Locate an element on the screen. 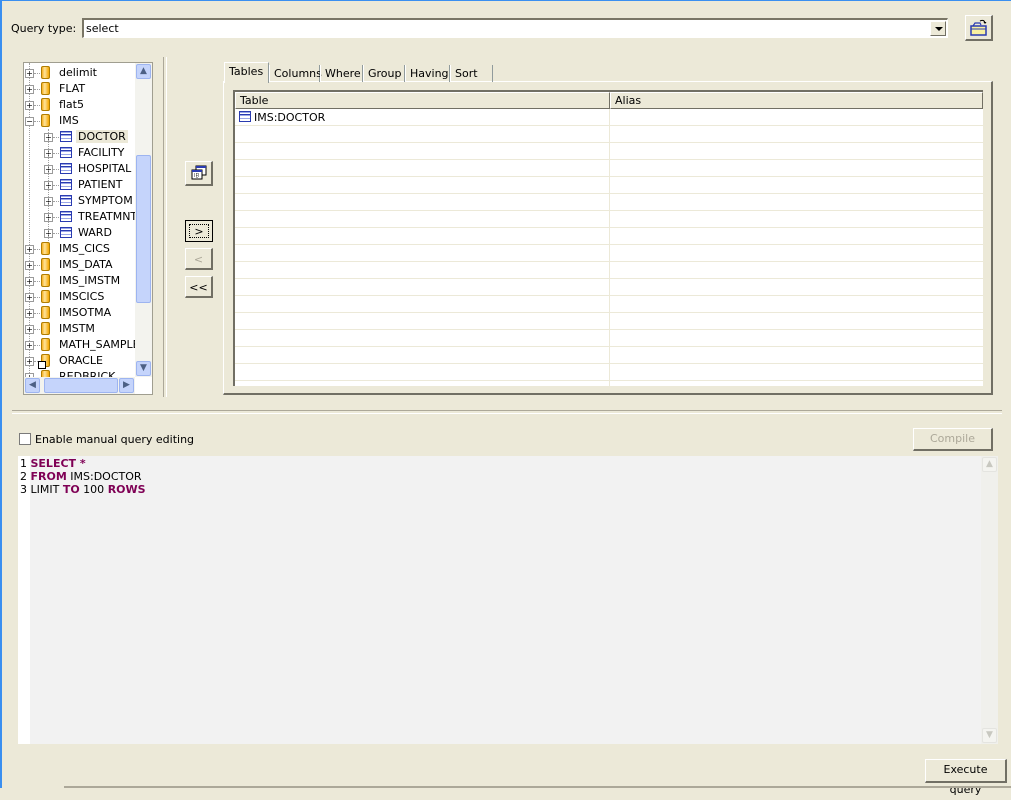 The image size is (1011, 800). tree-item: + ORACLE is located at coordinates (80, 361).